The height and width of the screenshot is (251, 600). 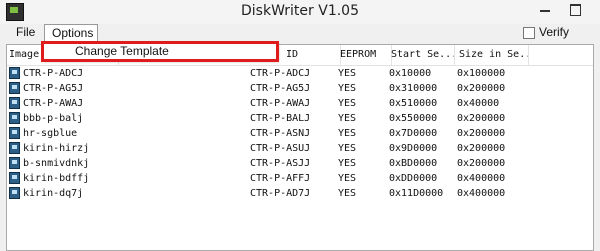 What do you see at coordinates (50, 133) in the screenshot?
I see `cell-image: hr-sgblue` at bounding box center [50, 133].